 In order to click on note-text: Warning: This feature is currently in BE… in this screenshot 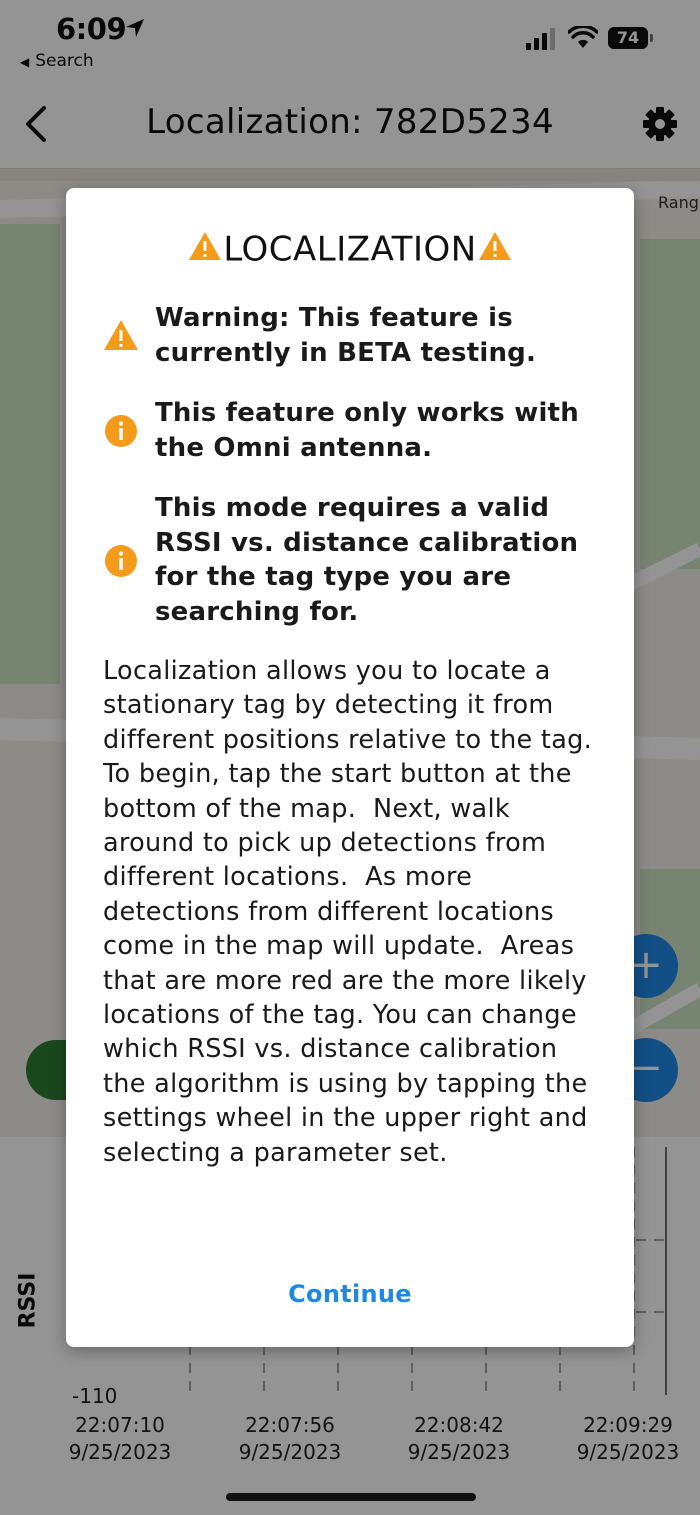, I will do `click(346, 335)`.